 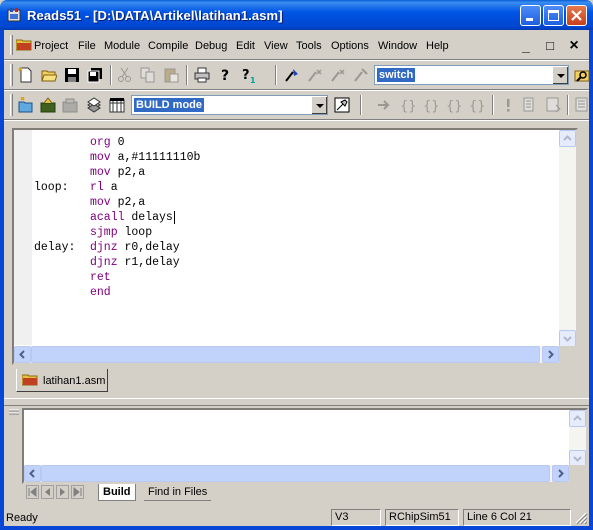 What do you see at coordinates (117, 105) in the screenshot?
I see `build-all-icon` at bounding box center [117, 105].